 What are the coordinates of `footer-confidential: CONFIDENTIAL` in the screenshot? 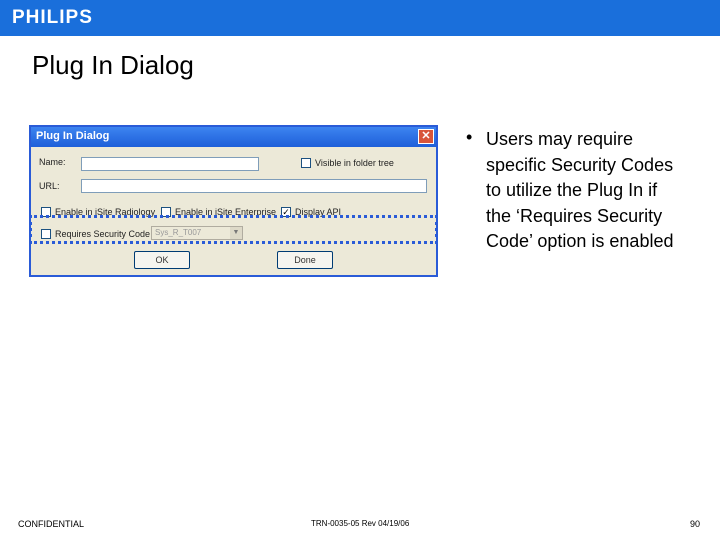 It's located at (51, 524).